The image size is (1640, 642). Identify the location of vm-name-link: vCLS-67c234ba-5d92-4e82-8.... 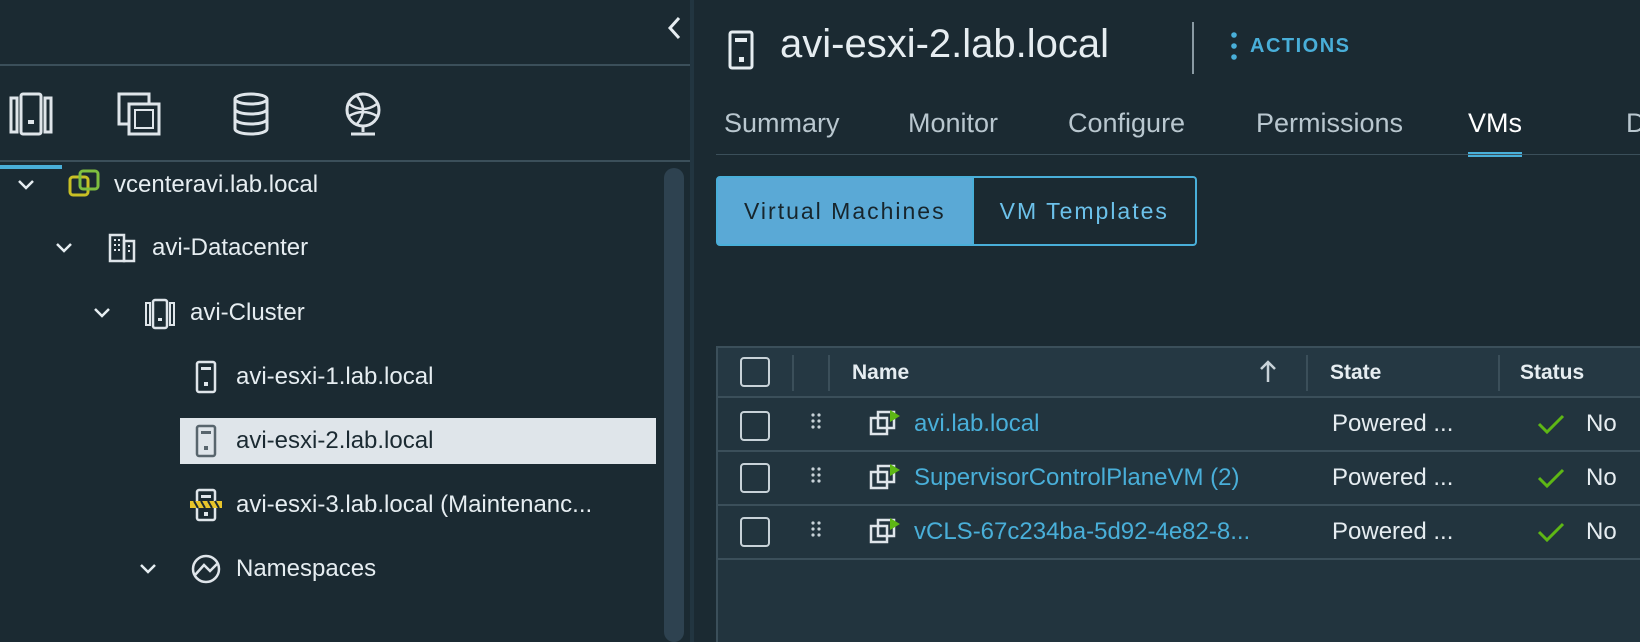
(1082, 532).